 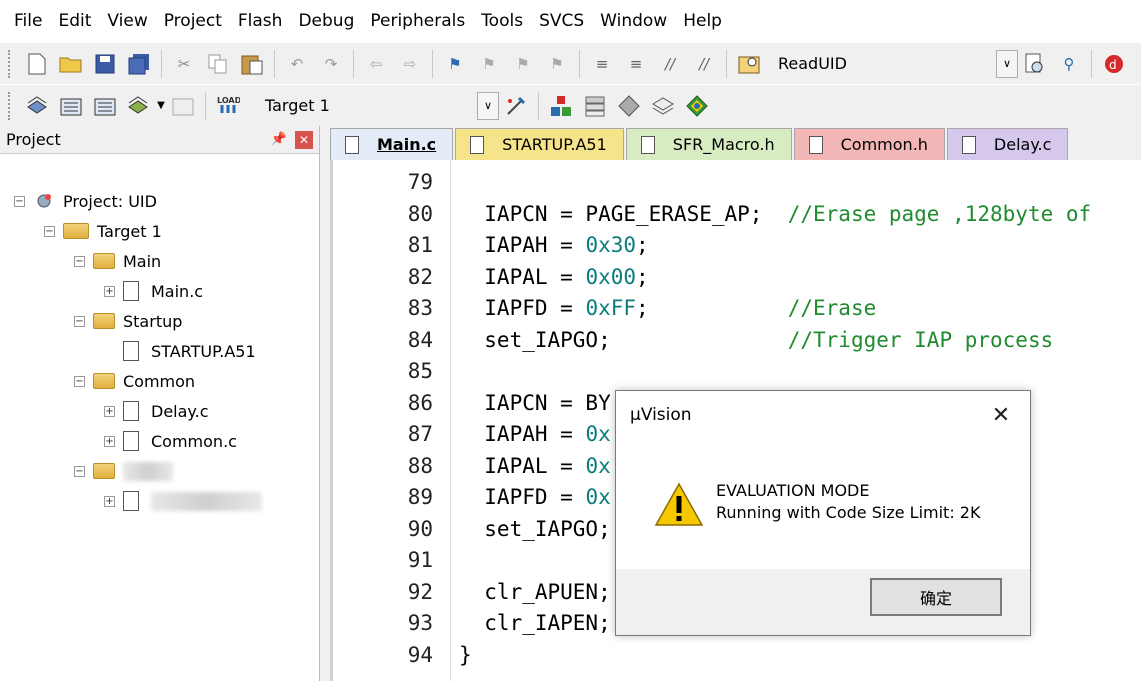 I want to click on tree-item-label: Main.c, so click(x=177, y=291).